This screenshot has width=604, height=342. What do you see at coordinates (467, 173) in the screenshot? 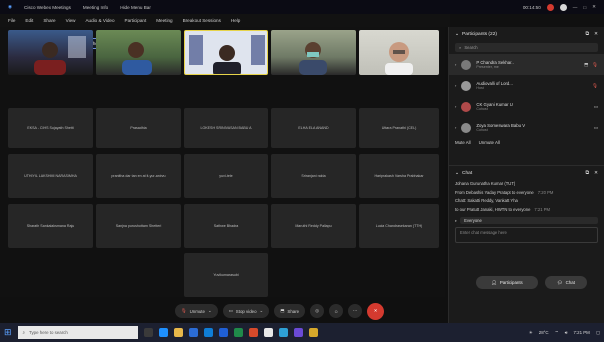
I see `chat-title: Chat` at bounding box center [467, 173].